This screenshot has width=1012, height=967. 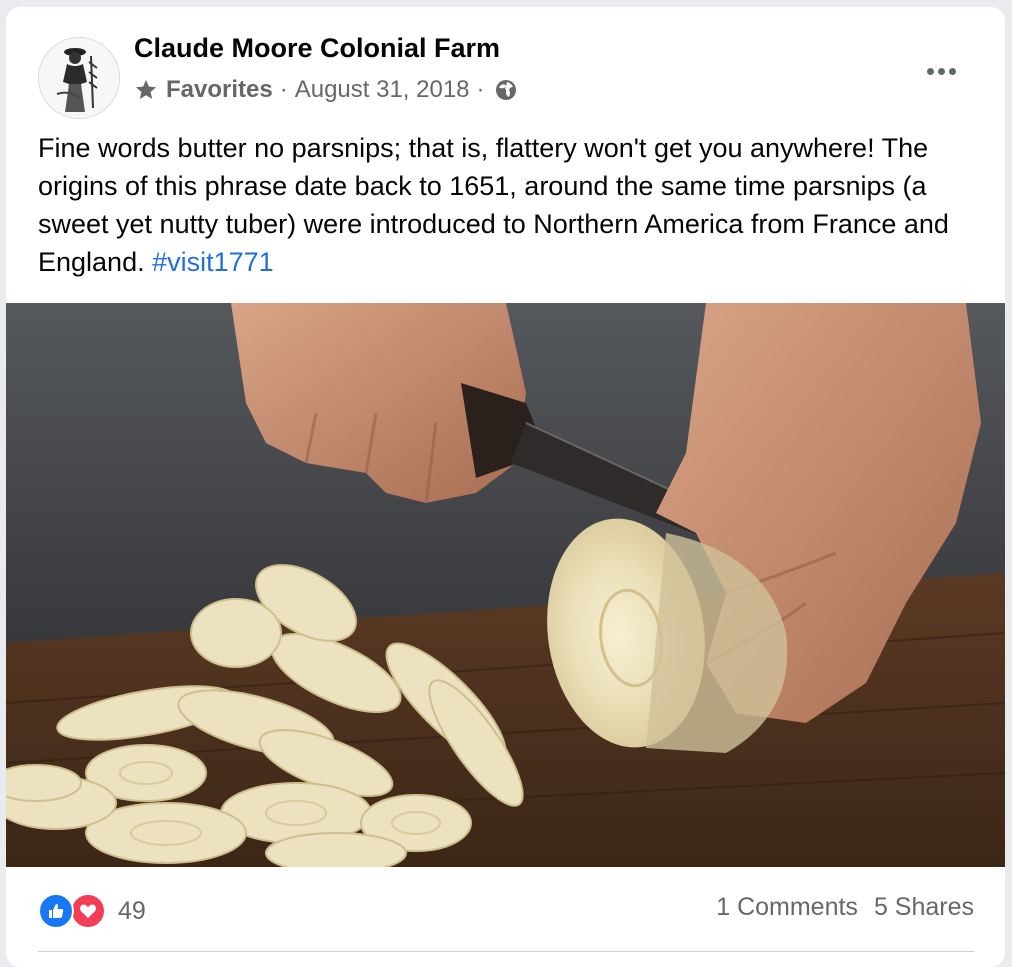 What do you see at coordinates (132, 910) in the screenshot?
I see `reaction-count: 49` at bounding box center [132, 910].